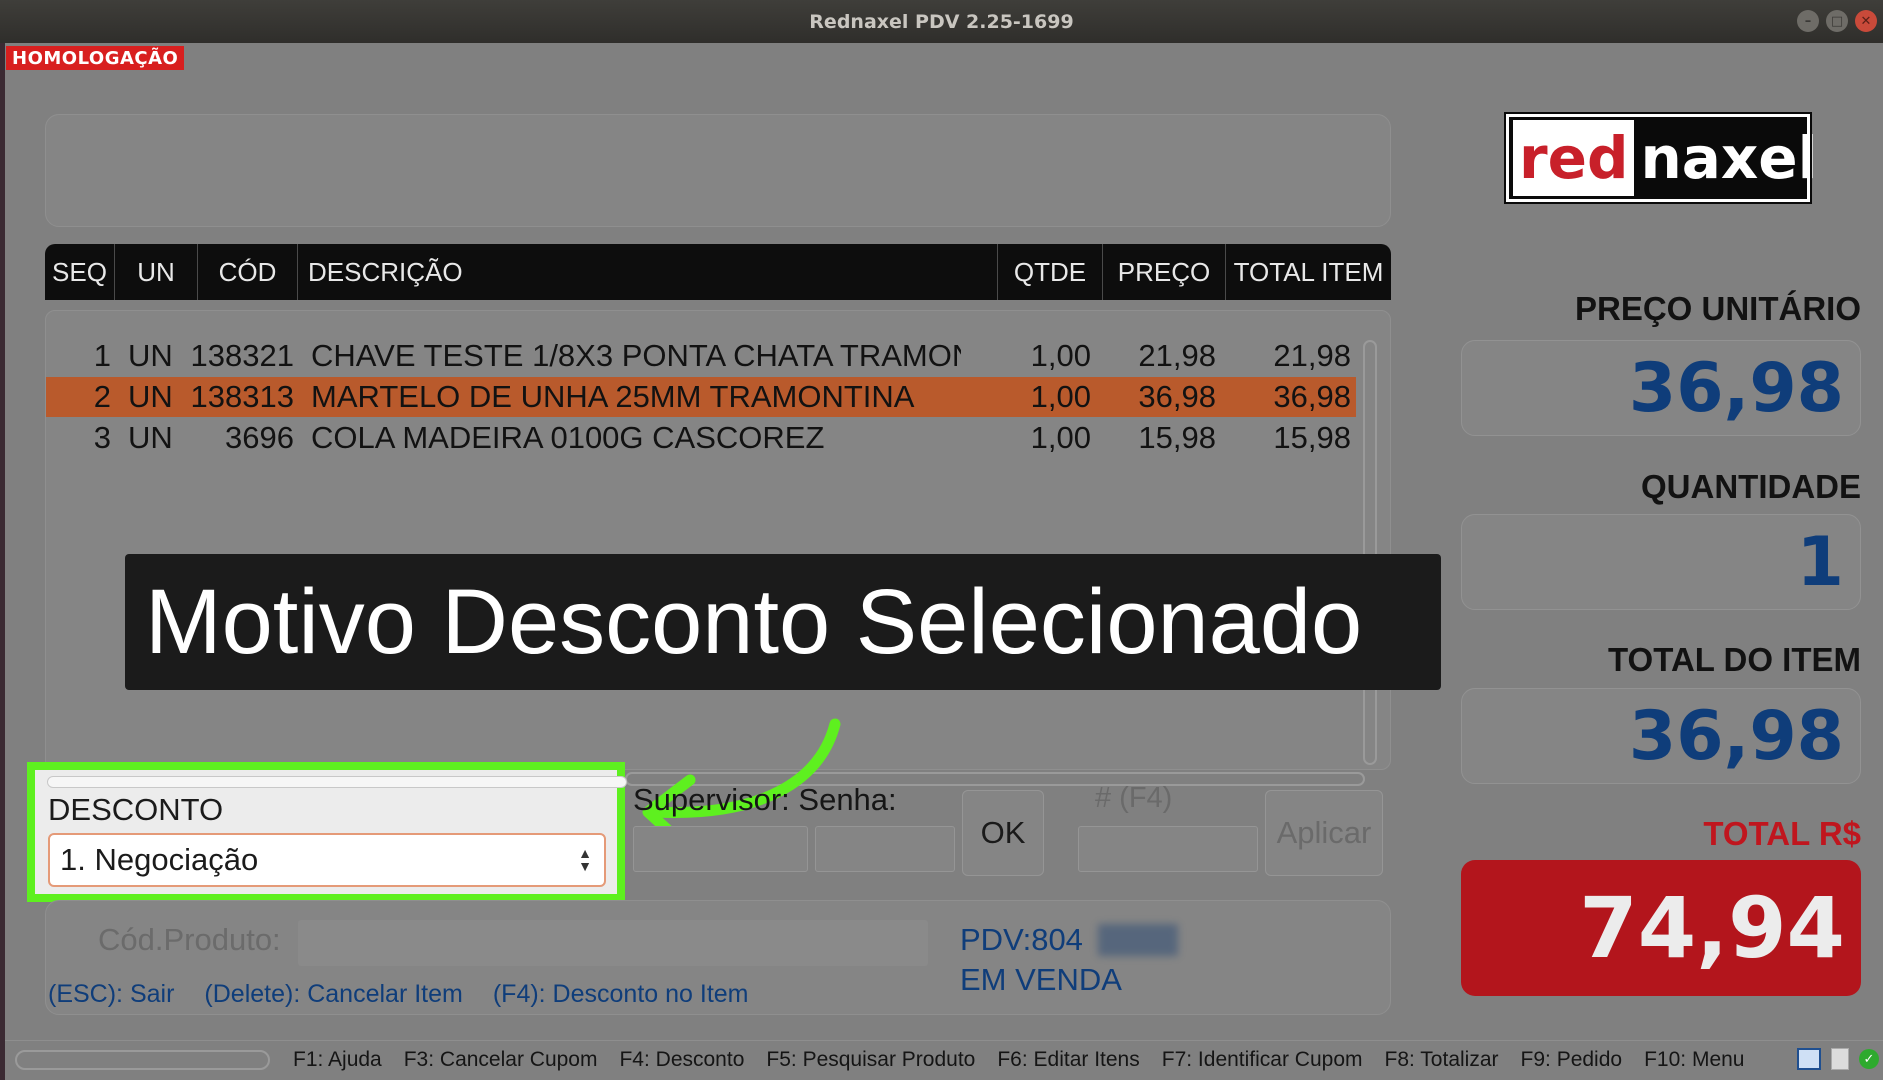 The width and height of the screenshot is (1883, 1080). What do you see at coordinates (681, 1060) in the screenshot?
I see `fkey-f4: F4: Desconto` at bounding box center [681, 1060].